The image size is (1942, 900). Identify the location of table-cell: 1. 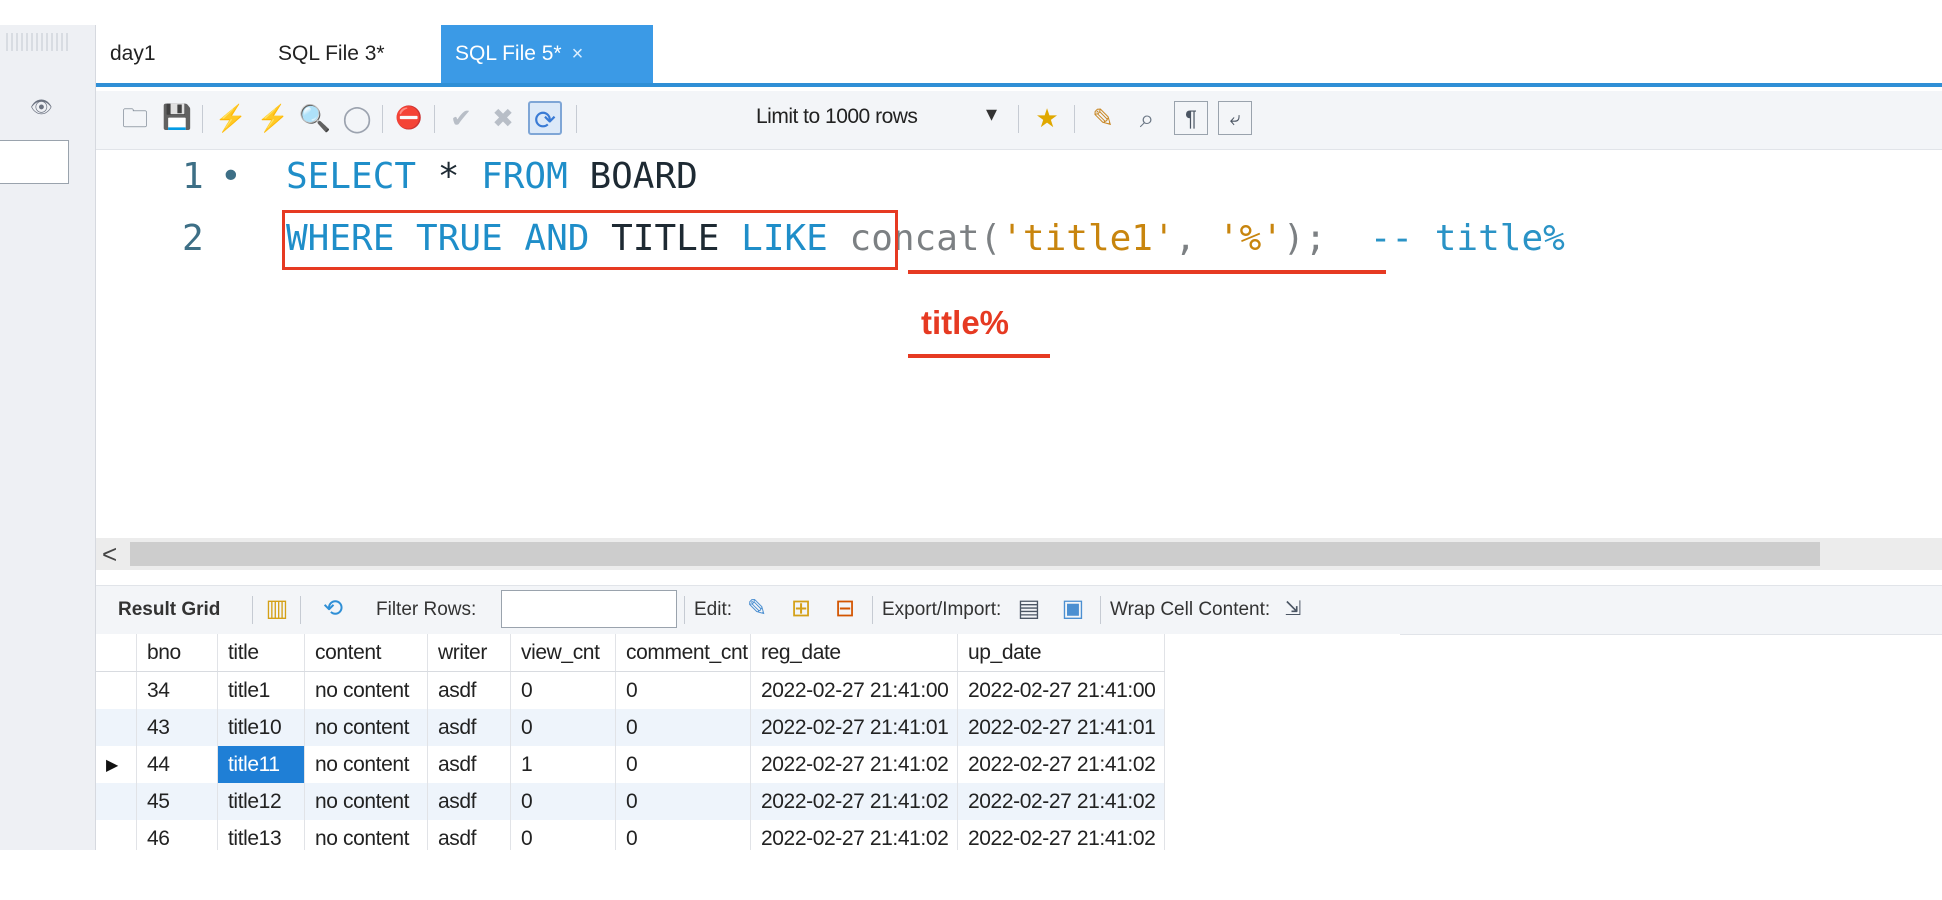
(563, 764).